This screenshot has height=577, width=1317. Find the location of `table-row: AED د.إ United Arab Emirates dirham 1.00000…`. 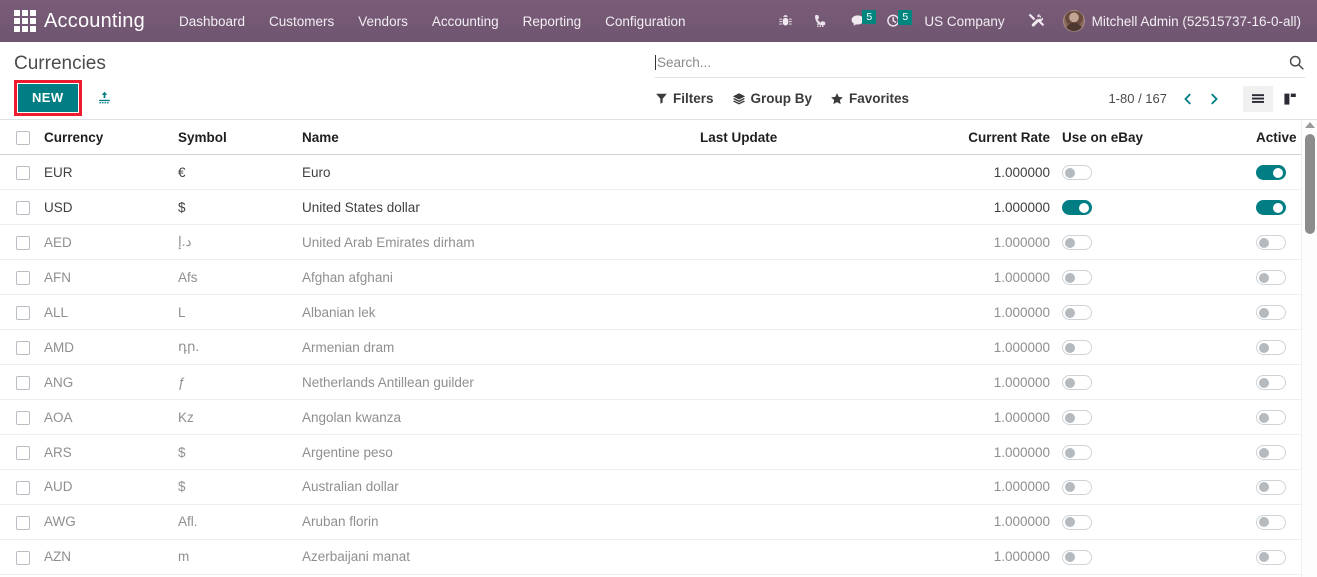

table-row: AED د.إ United Arab Emirates dirham 1.00000… is located at coordinates (658, 242).